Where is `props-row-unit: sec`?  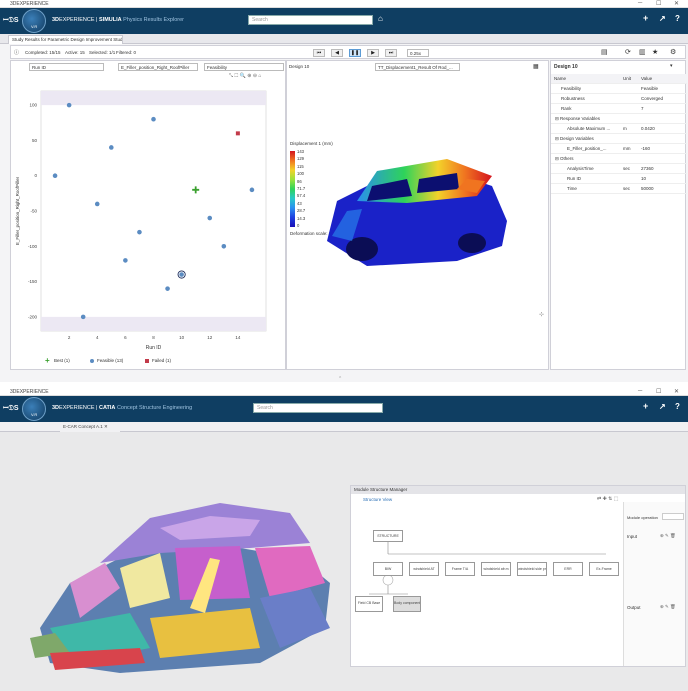 props-row-unit: sec is located at coordinates (627, 168).